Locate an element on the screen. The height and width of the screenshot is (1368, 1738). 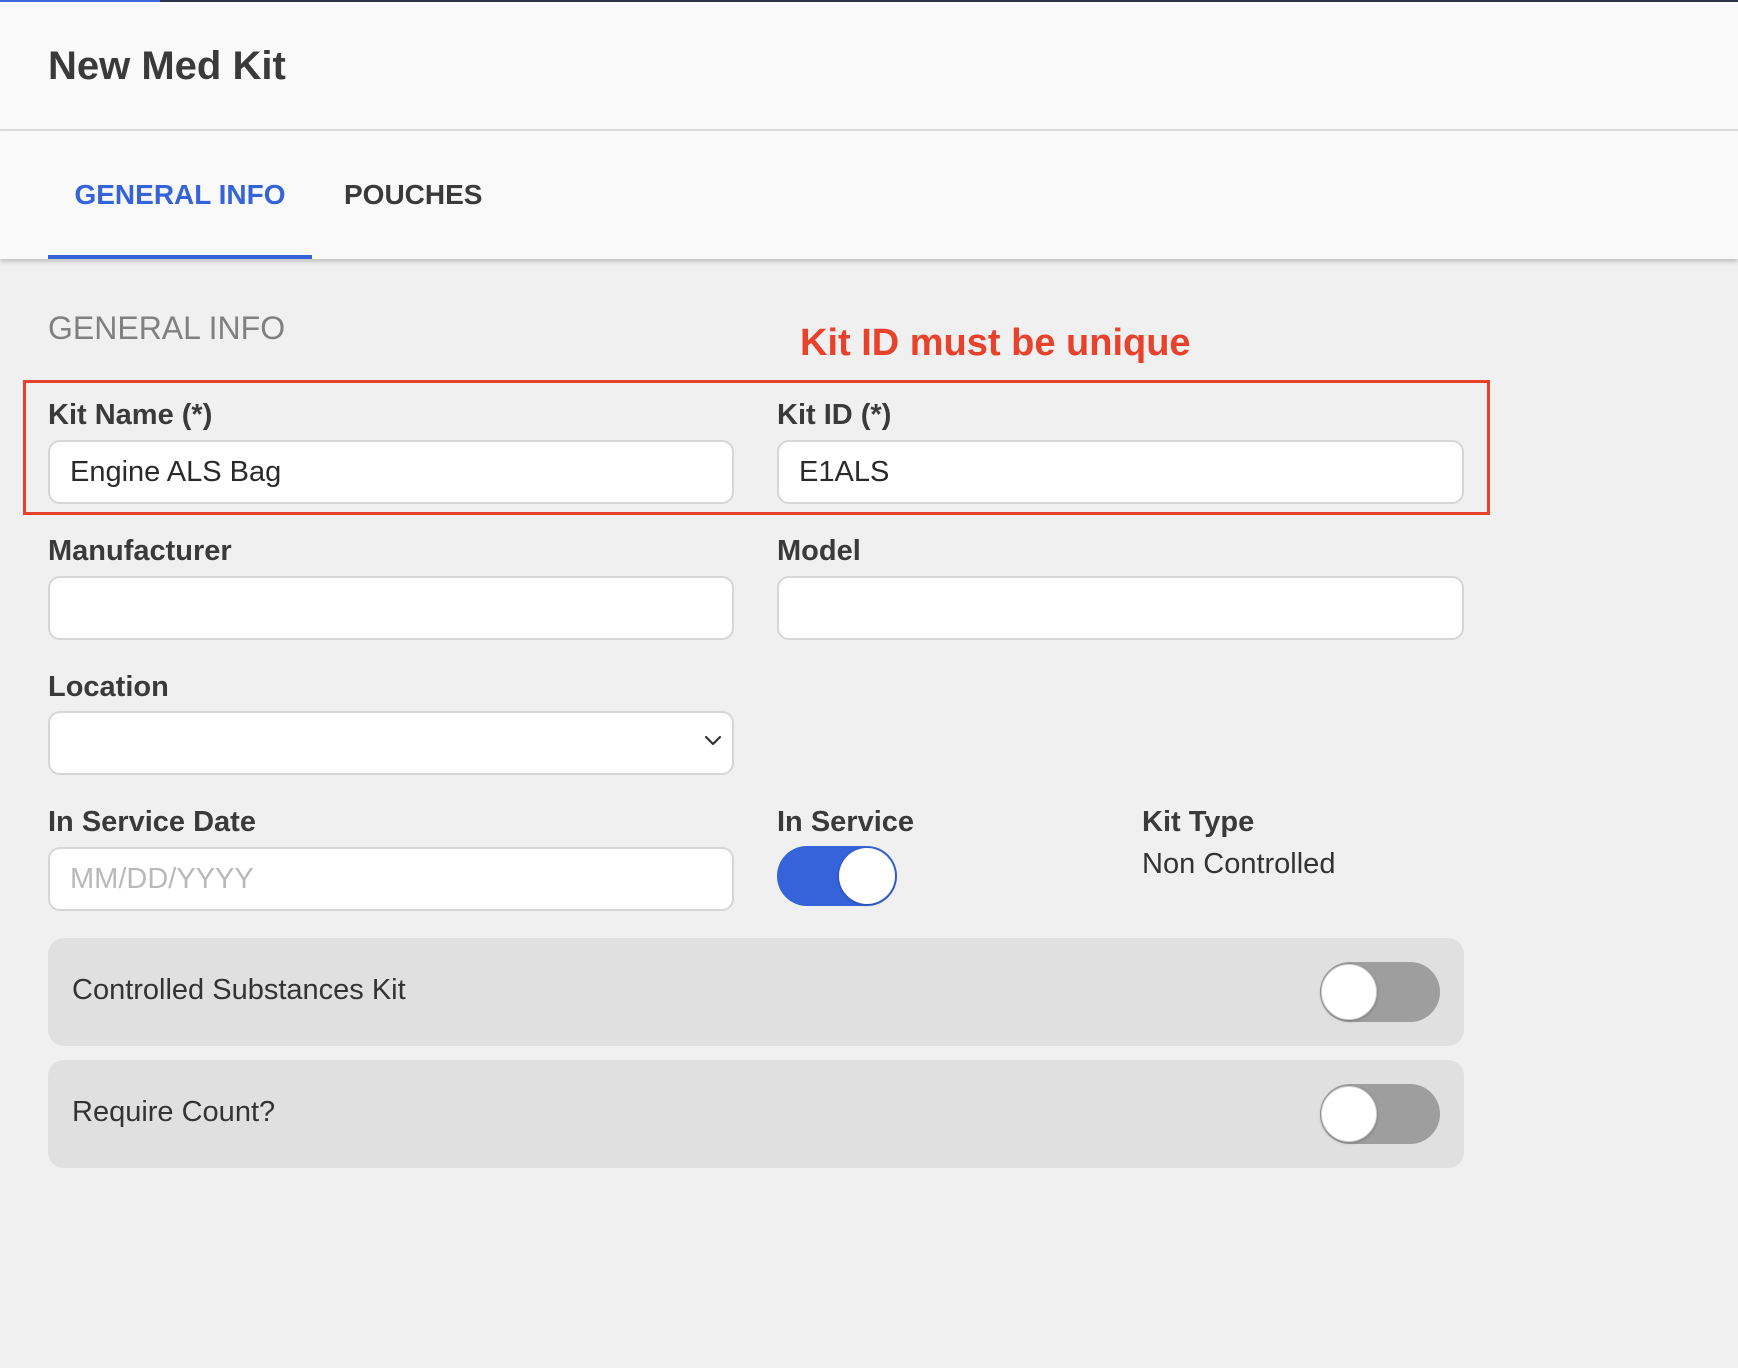
manufacturer-input is located at coordinates (391, 608).